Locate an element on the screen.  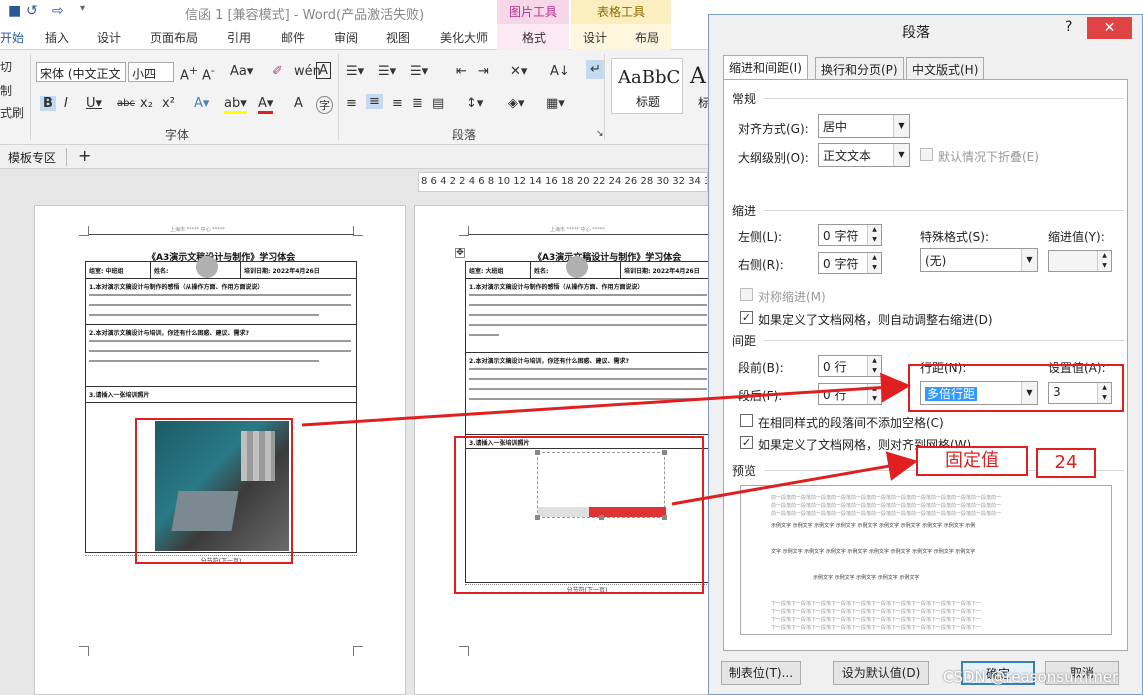
annotation-arrows is located at coordinates (609, 439).